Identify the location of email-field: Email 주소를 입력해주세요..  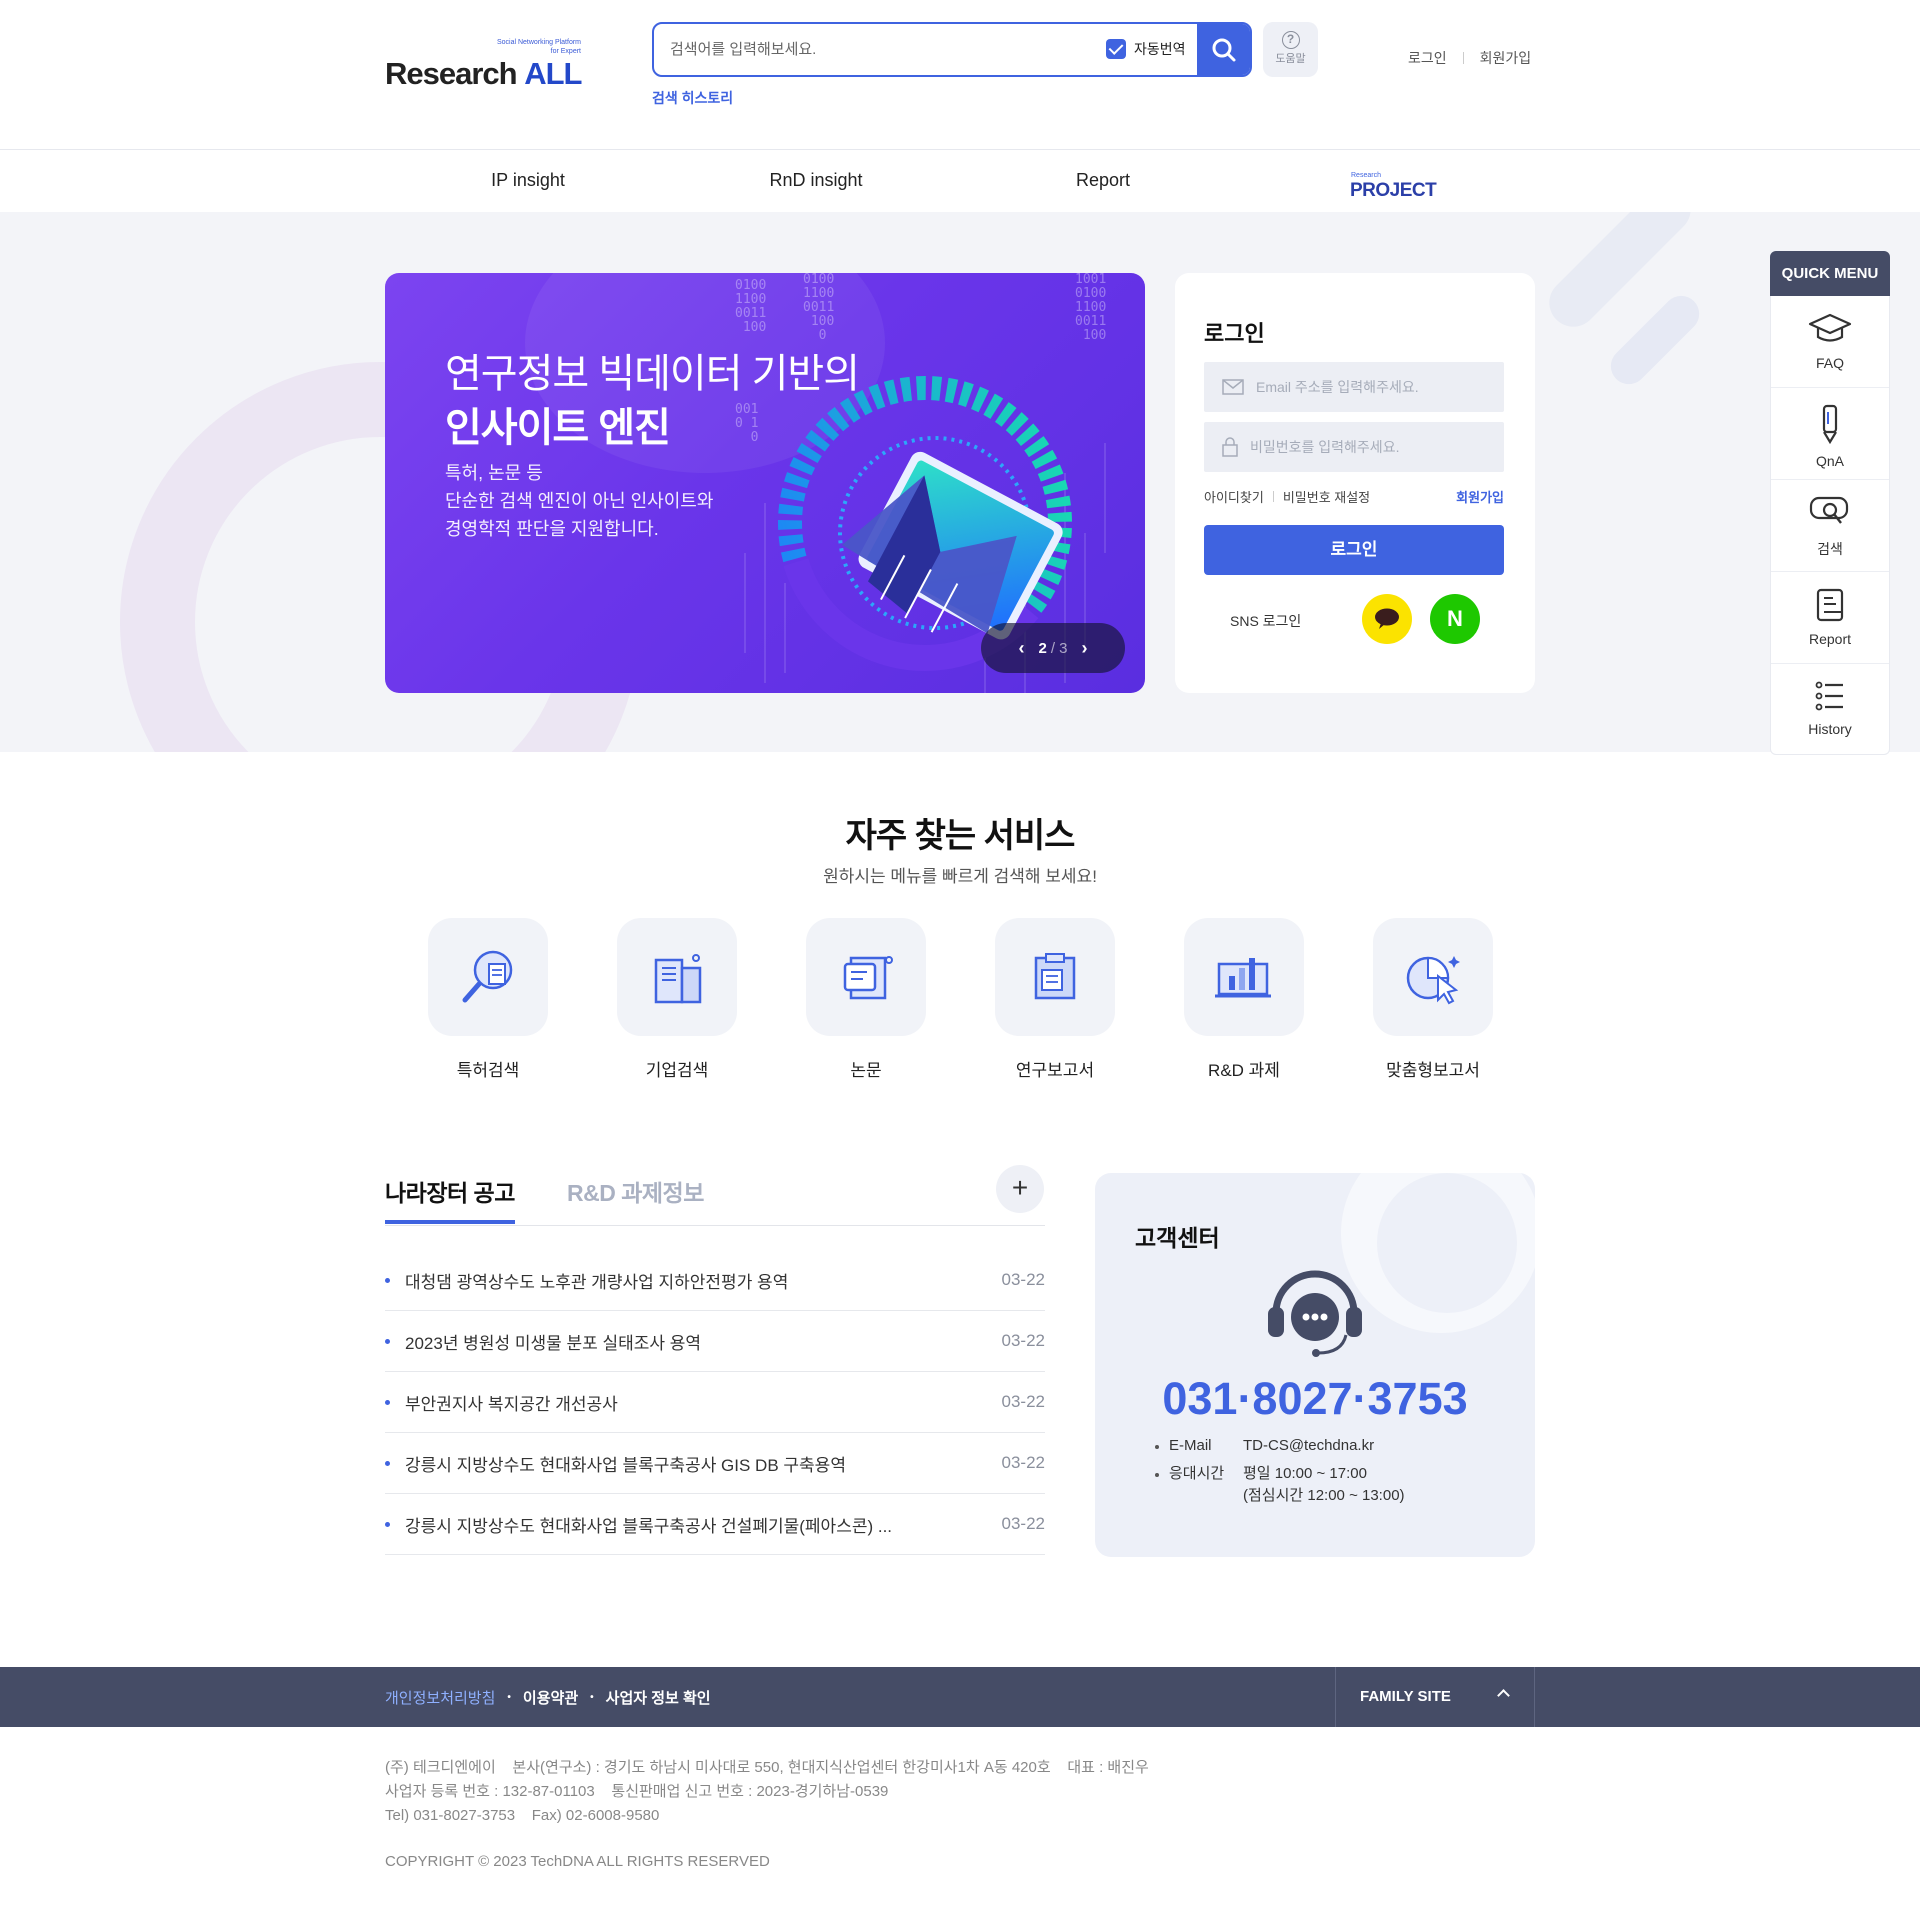
(1354, 387).